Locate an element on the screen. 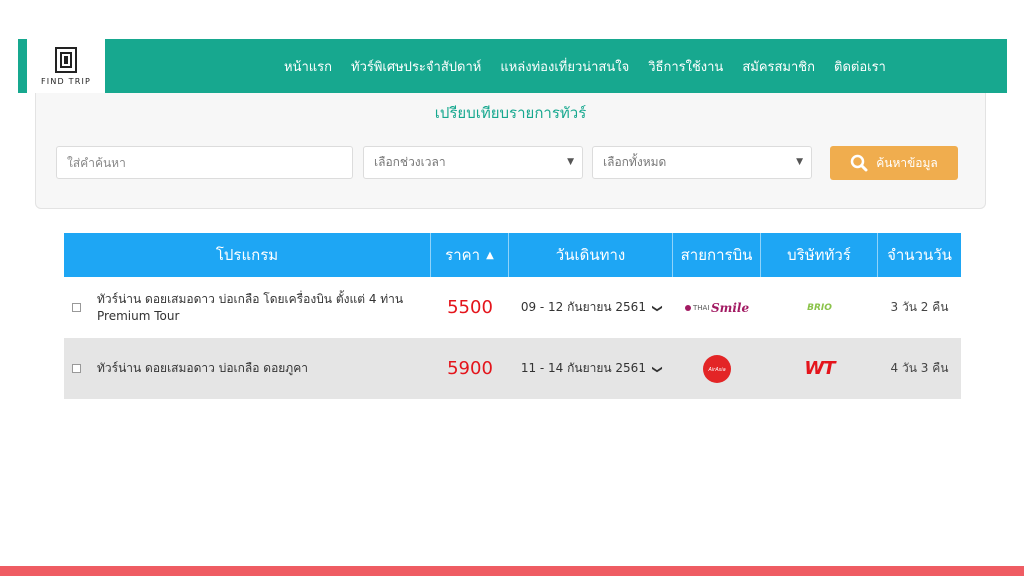 This screenshot has width=1024, height=576. date-select: 11 - 14 กันยายน 2561 ❯ is located at coordinates (591, 368).